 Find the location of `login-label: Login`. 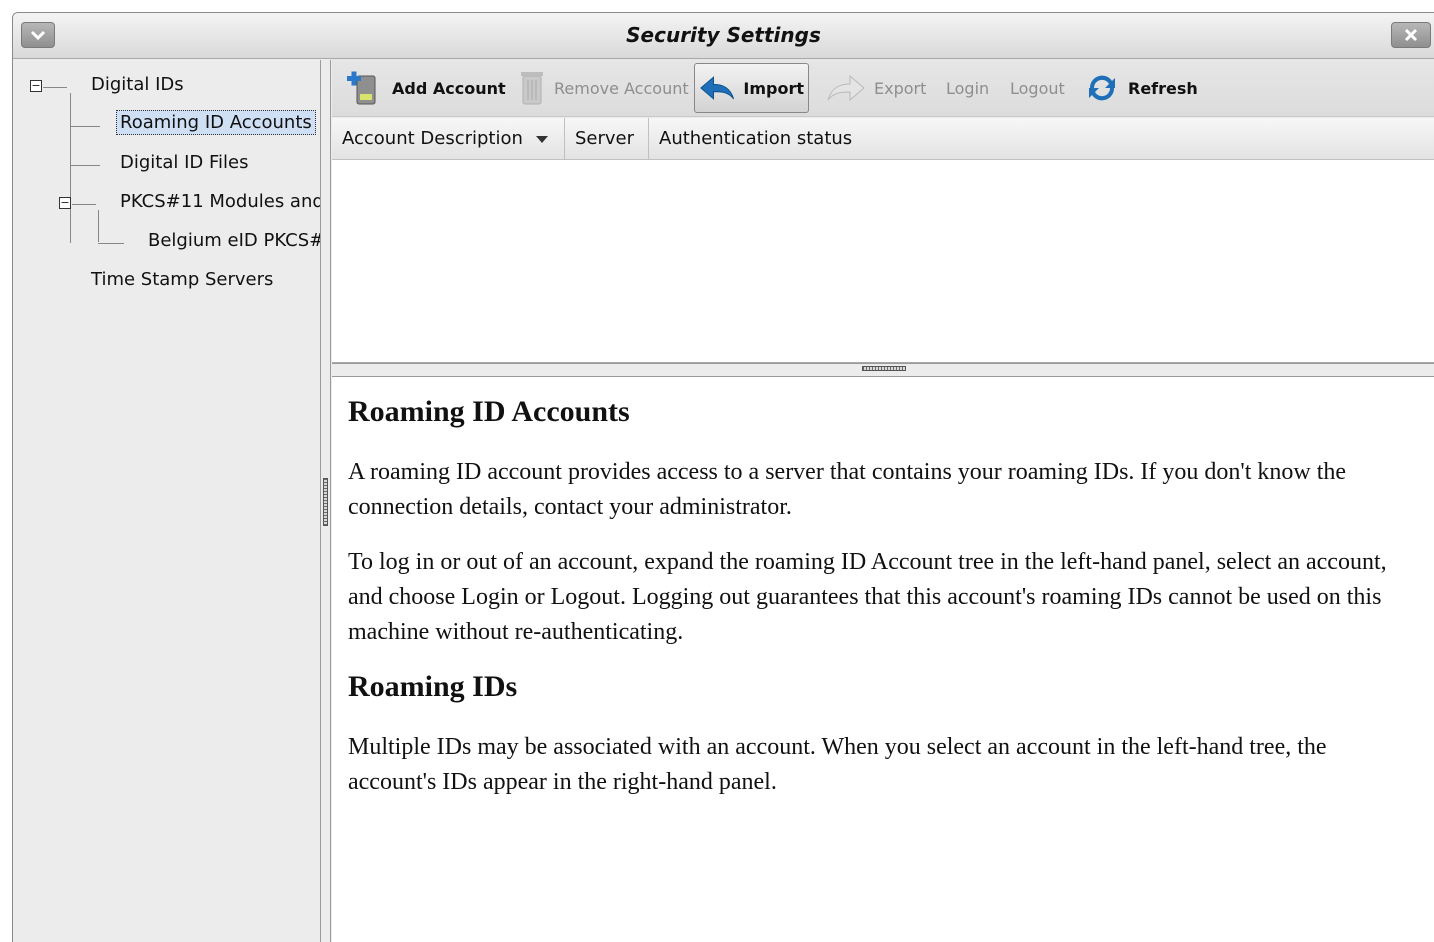

login-label: Login is located at coordinates (968, 88).